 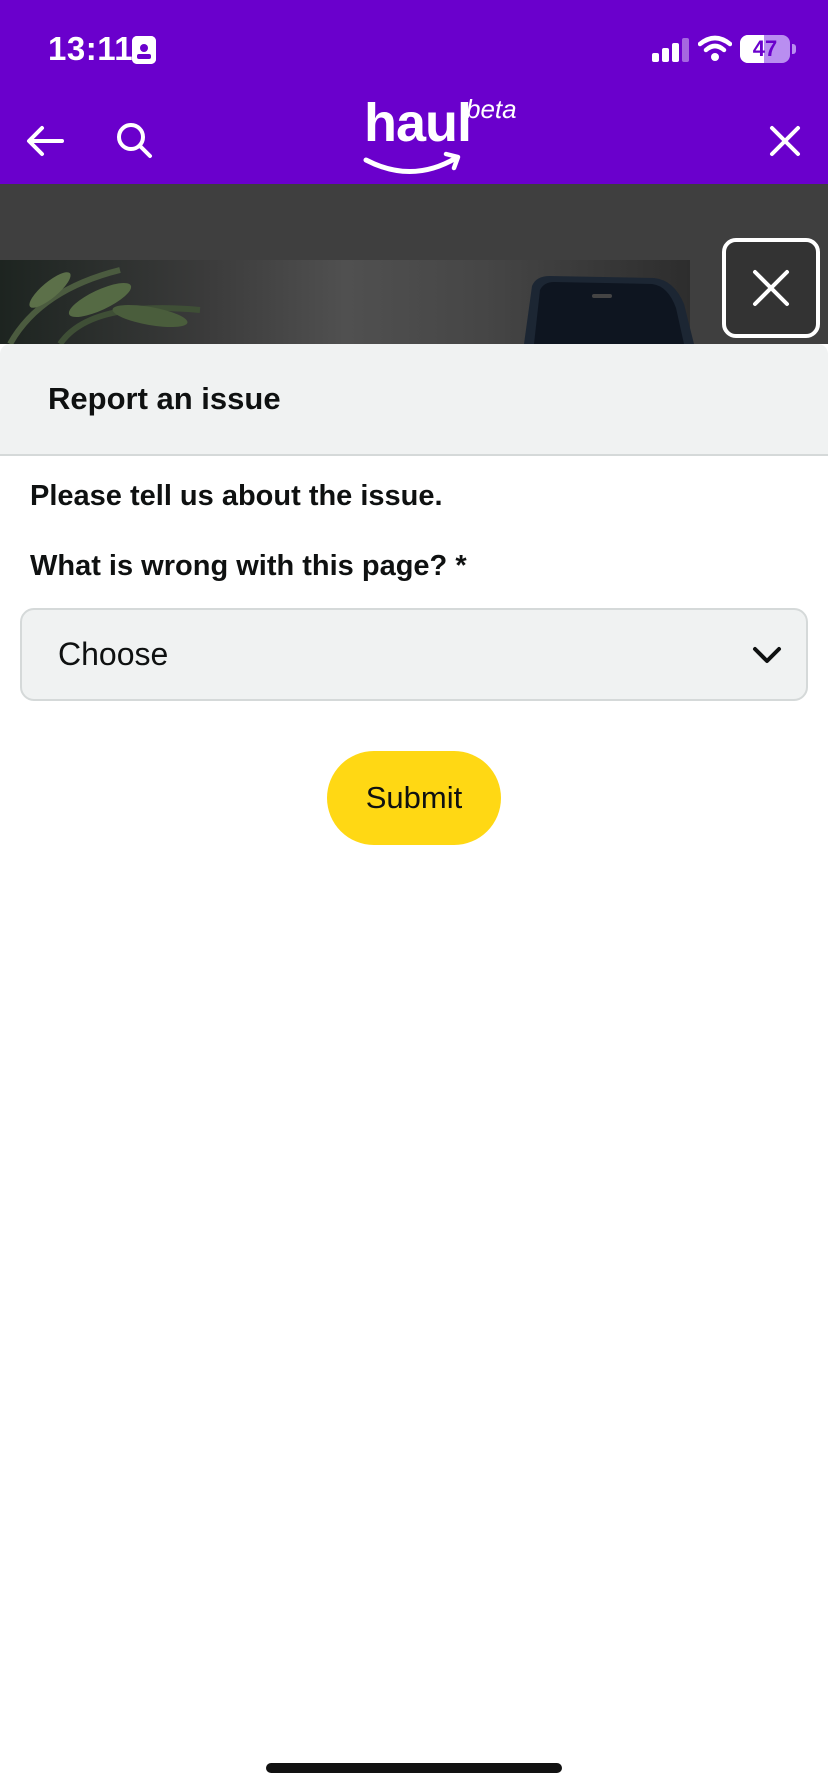 What do you see at coordinates (418, 123) in the screenshot?
I see `logo-word: haul` at bounding box center [418, 123].